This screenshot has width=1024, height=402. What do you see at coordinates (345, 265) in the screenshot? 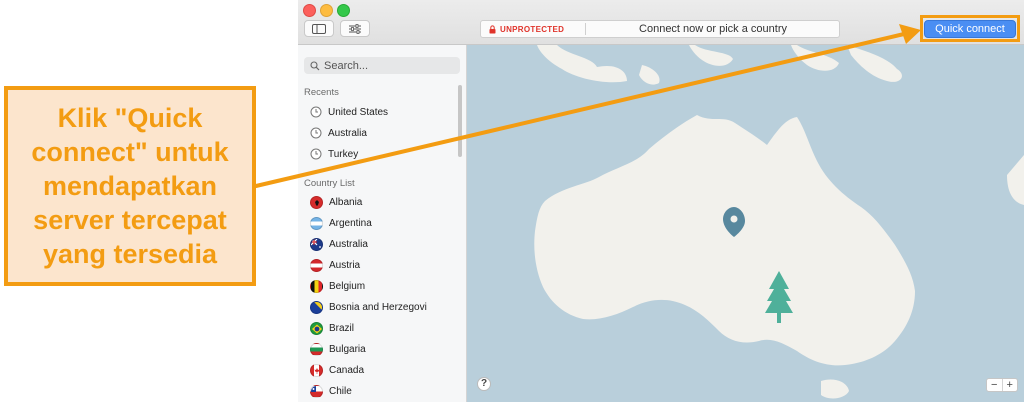
I see `country-item-label: Austria` at bounding box center [345, 265].